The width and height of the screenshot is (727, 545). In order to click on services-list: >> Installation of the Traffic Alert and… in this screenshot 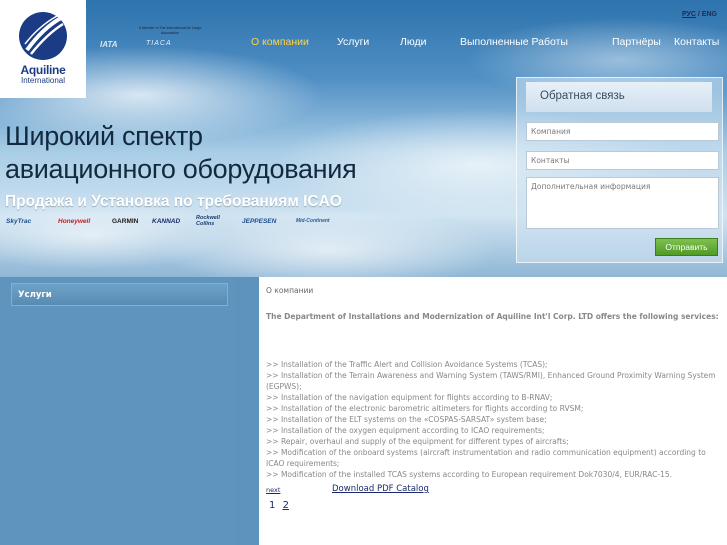, I will do `click(493, 419)`.